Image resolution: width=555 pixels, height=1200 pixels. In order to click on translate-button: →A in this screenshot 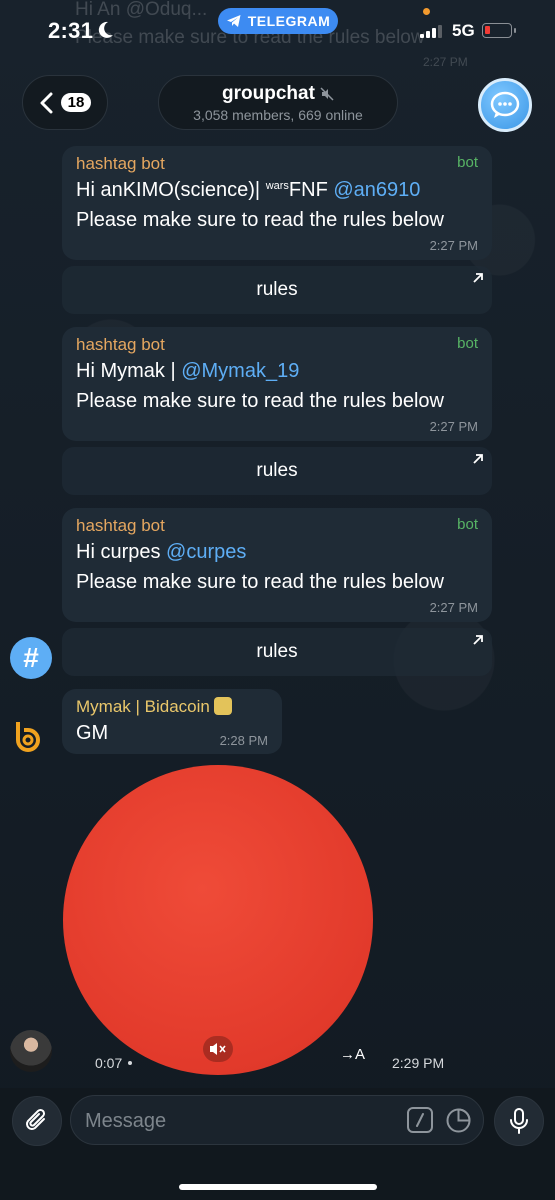, I will do `click(352, 1054)`.